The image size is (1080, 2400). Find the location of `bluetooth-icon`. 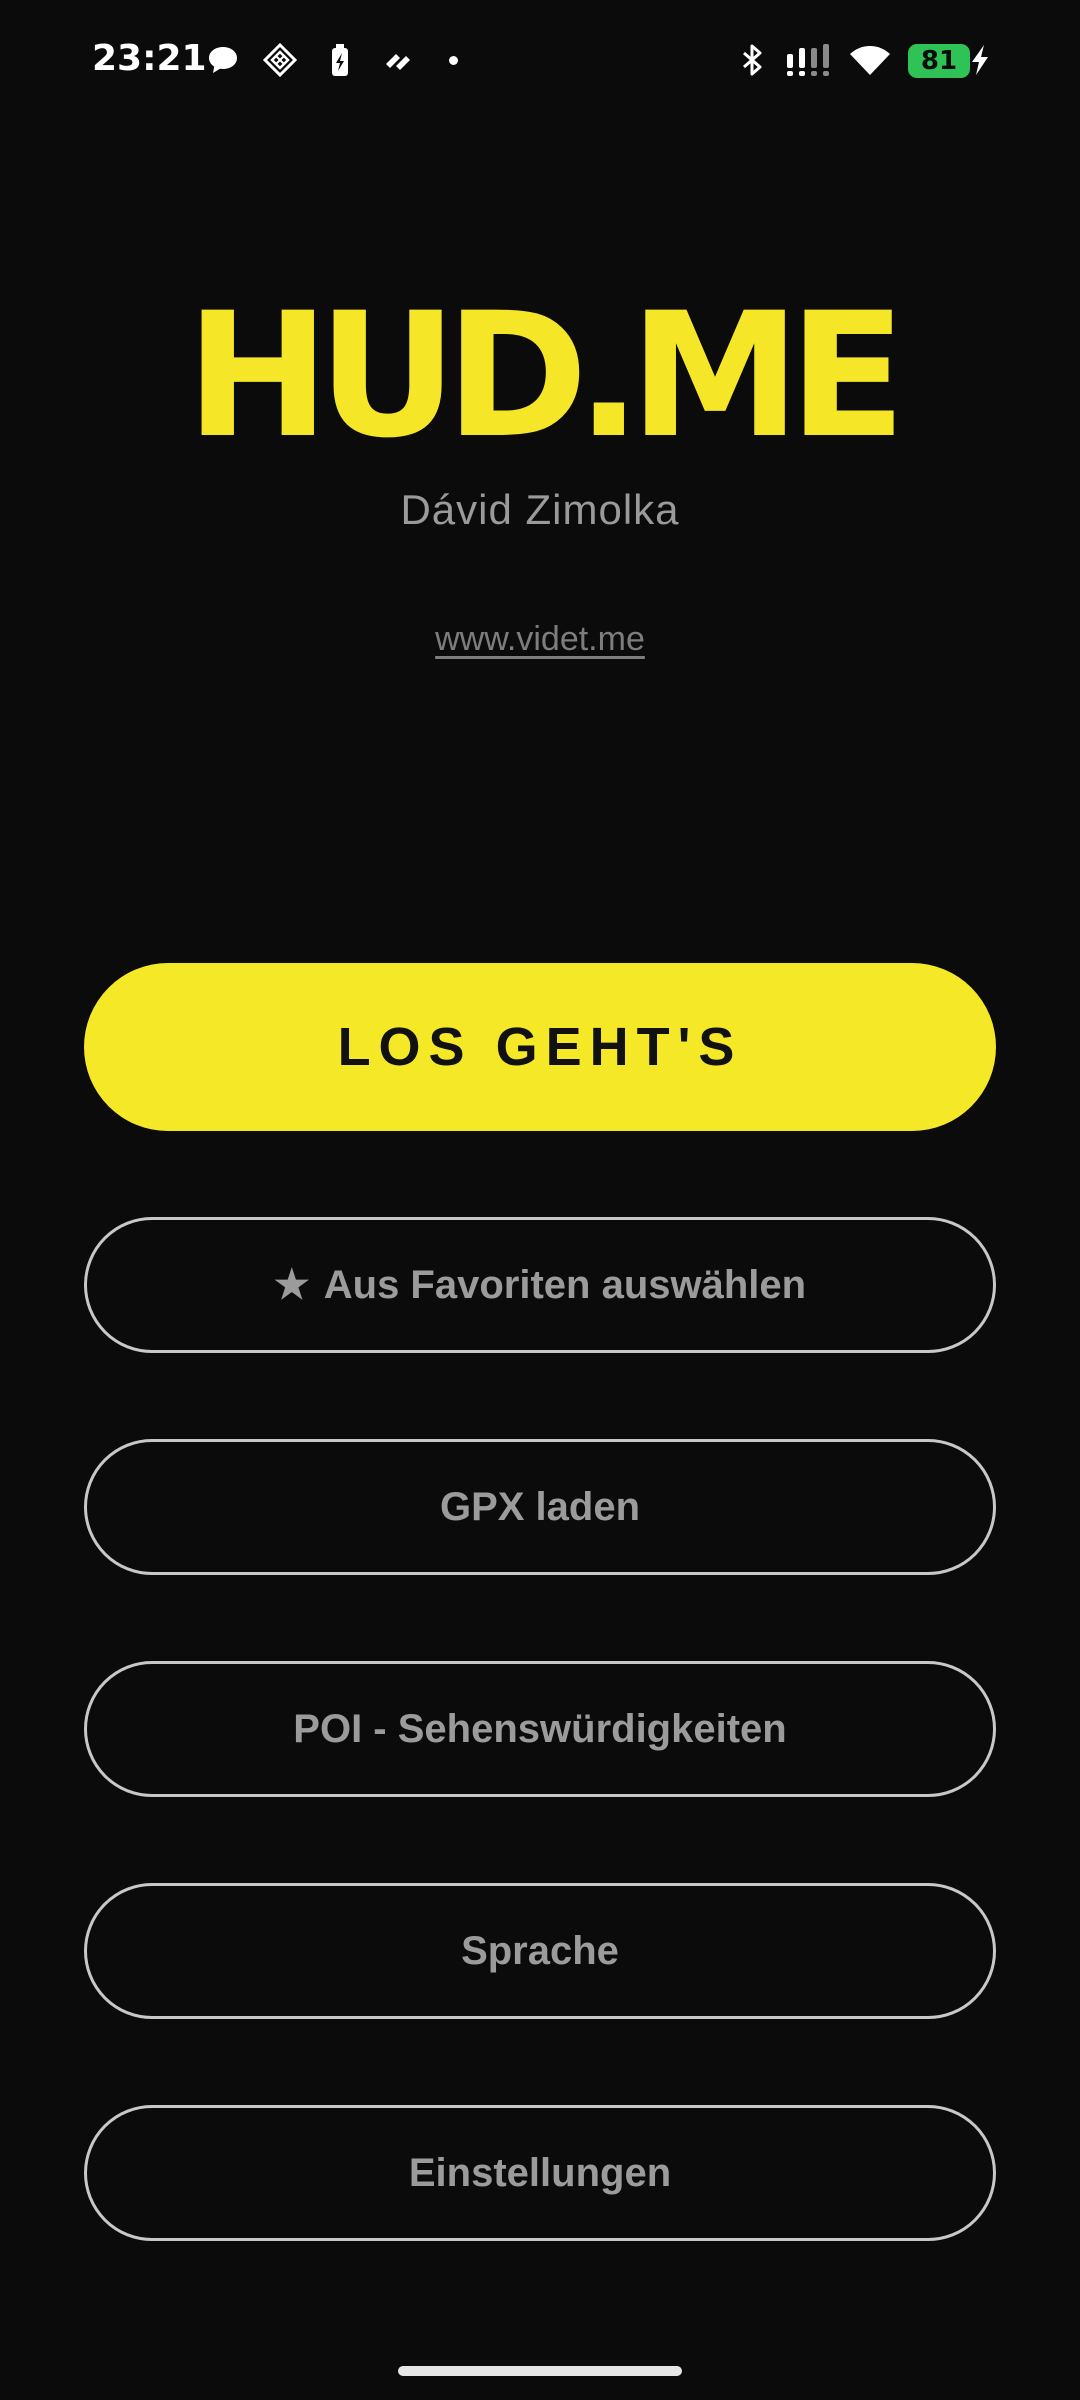

bluetooth-icon is located at coordinates (752, 60).